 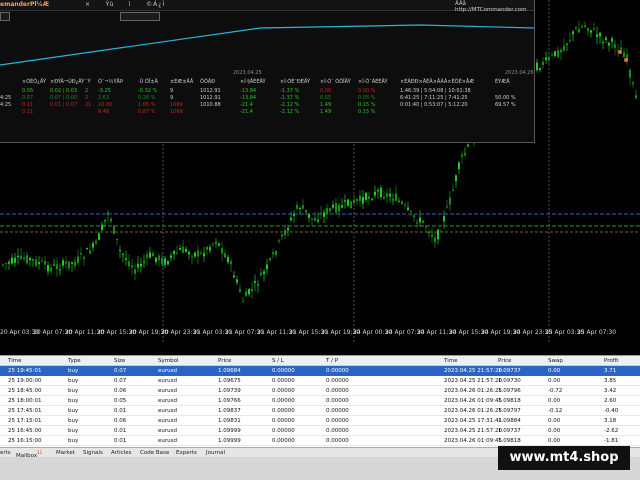 What do you see at coordinates (5, 453) in the screenshot?
I see `terminal-tab: erts` at bounding box center [5, 453].